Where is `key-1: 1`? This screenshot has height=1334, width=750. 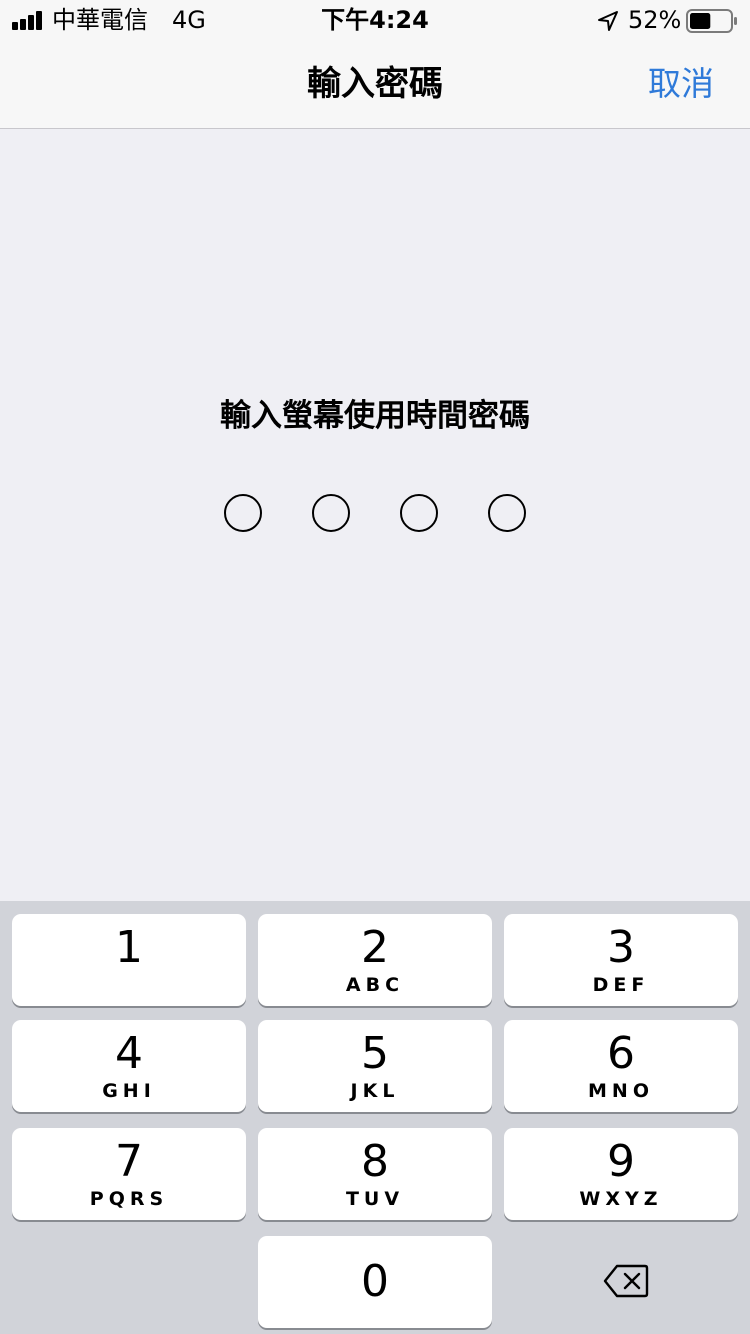
key-1: 1 is located at coordinates (129, 960).